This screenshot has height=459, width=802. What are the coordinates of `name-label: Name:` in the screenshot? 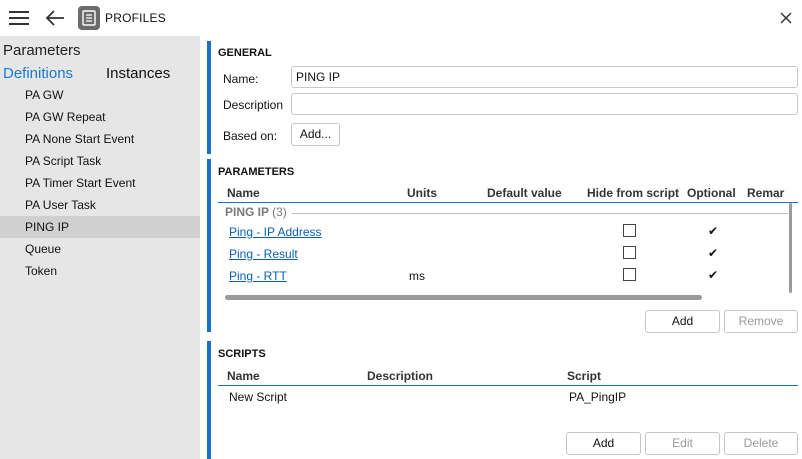 It's located at (241, 79).